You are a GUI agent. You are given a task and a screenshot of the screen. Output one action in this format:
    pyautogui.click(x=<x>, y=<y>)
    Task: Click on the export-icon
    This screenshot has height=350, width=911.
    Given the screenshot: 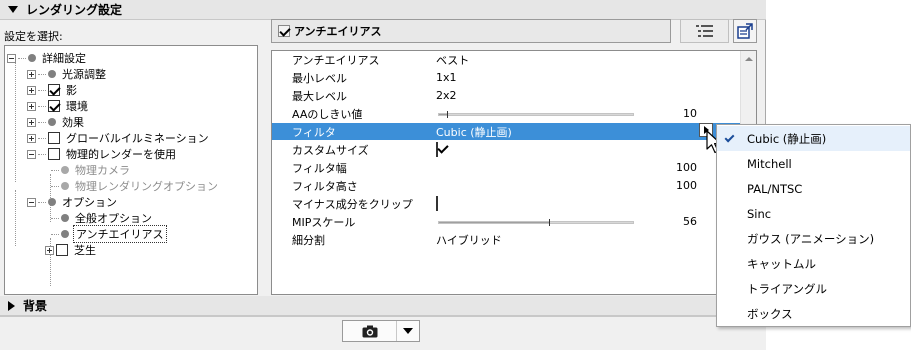 What is the action you would take?
    pyautogui.click(x=745, y=31)
    